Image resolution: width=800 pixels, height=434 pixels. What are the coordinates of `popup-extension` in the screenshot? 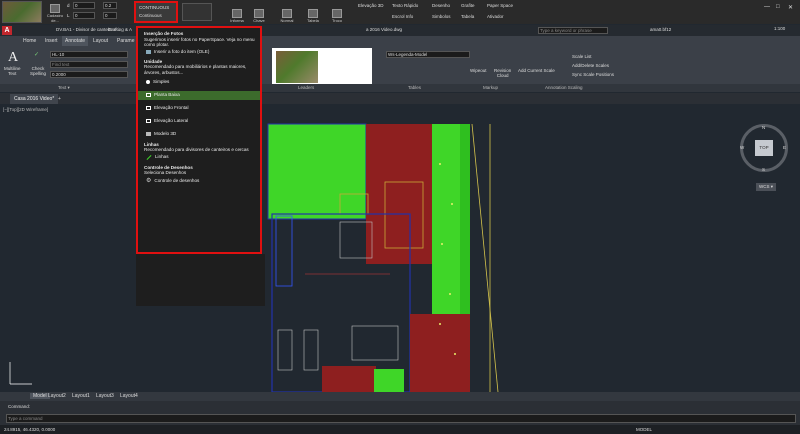 It's located at (200, 280).